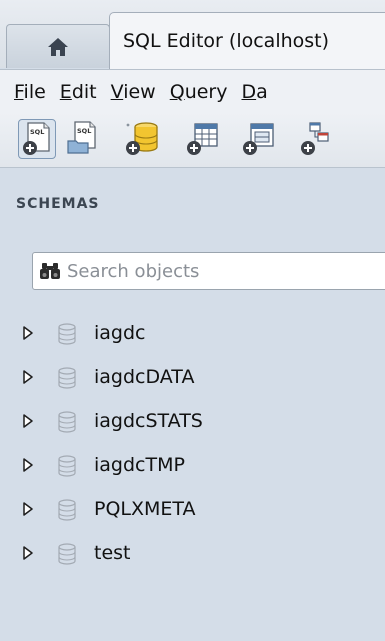  Describe the element at coordinates (148, 421) in the screenshot. I see `schema-name: iagdcSTATS` at that location.